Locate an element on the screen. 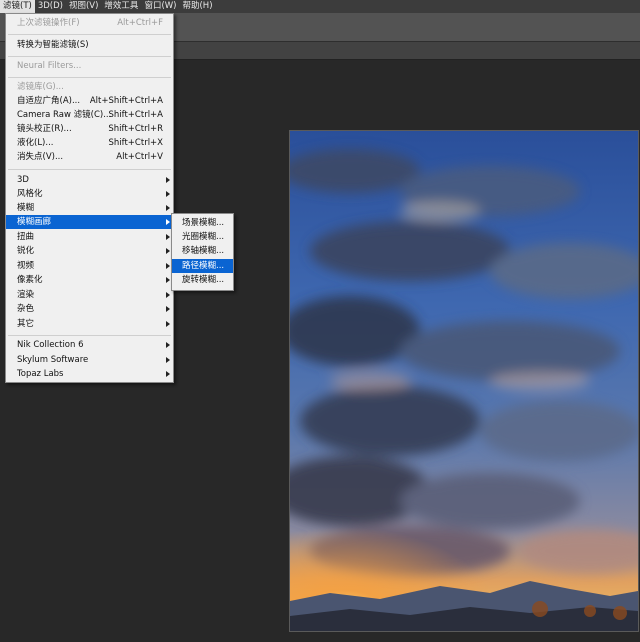 The height and width of the screenshot is (642, 640). menu-item-nik-collection: Nik Collection 6 is located at coordinates (89, 345).